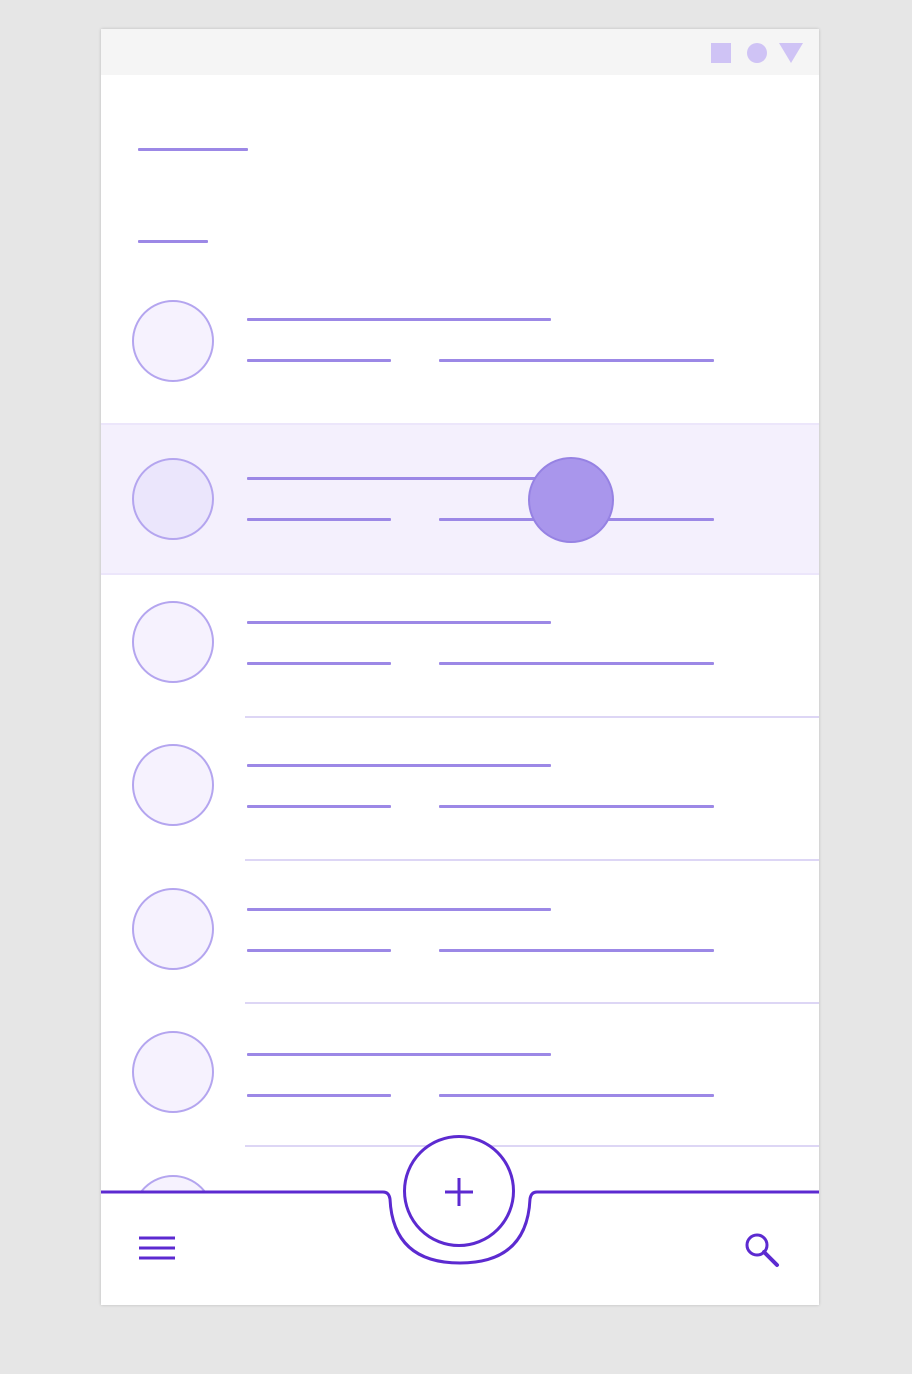  I want to click on add-fab-button, so click(459, 1191).